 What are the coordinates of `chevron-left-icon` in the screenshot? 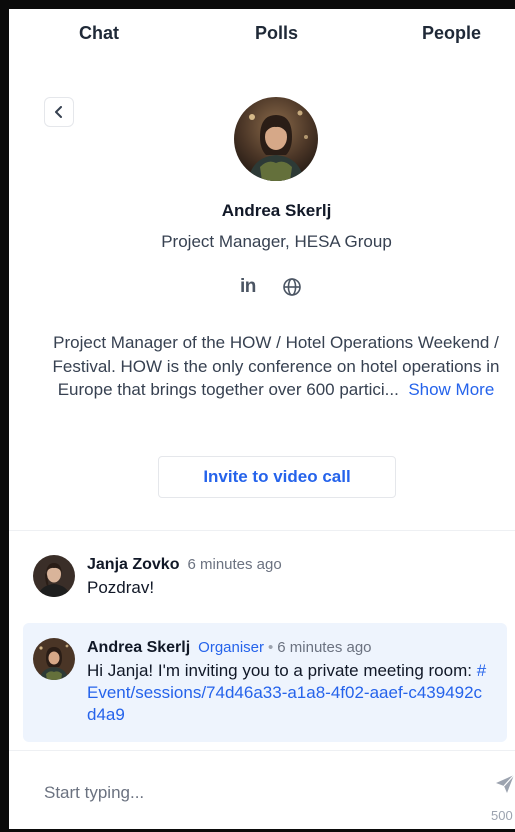 It's located at (58, 112).